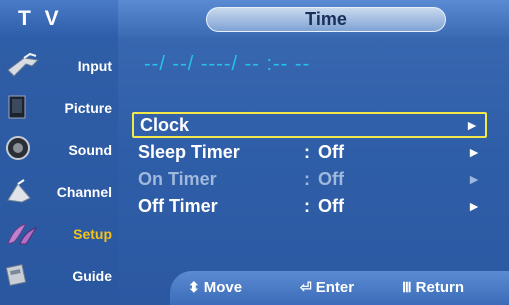  I want to click on footer-move: ⬍ Move, so click(215, 287).